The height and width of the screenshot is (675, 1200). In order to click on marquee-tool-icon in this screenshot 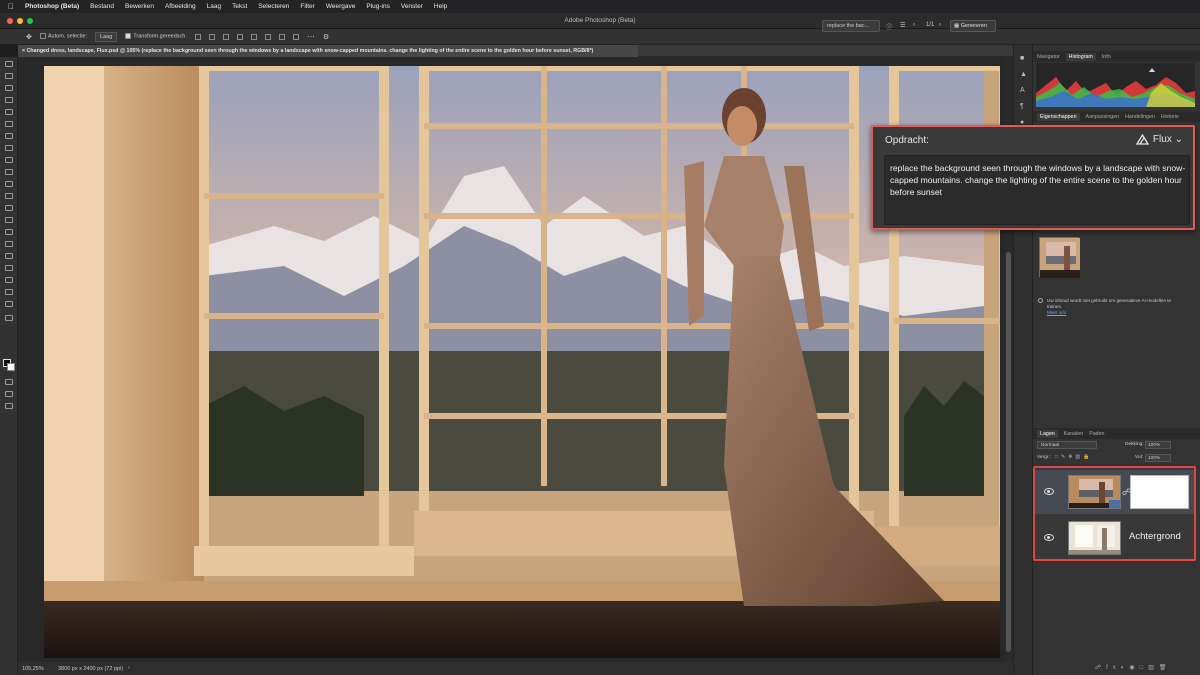, I will do `click(9, 76)`.